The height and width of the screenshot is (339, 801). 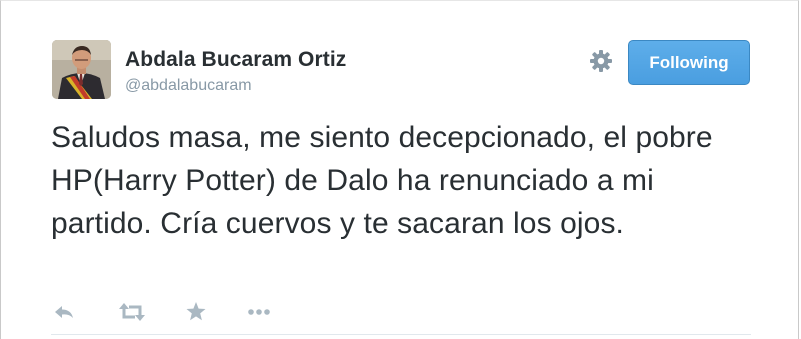 I want to click on avatar-image, so click(x=81, y=69).